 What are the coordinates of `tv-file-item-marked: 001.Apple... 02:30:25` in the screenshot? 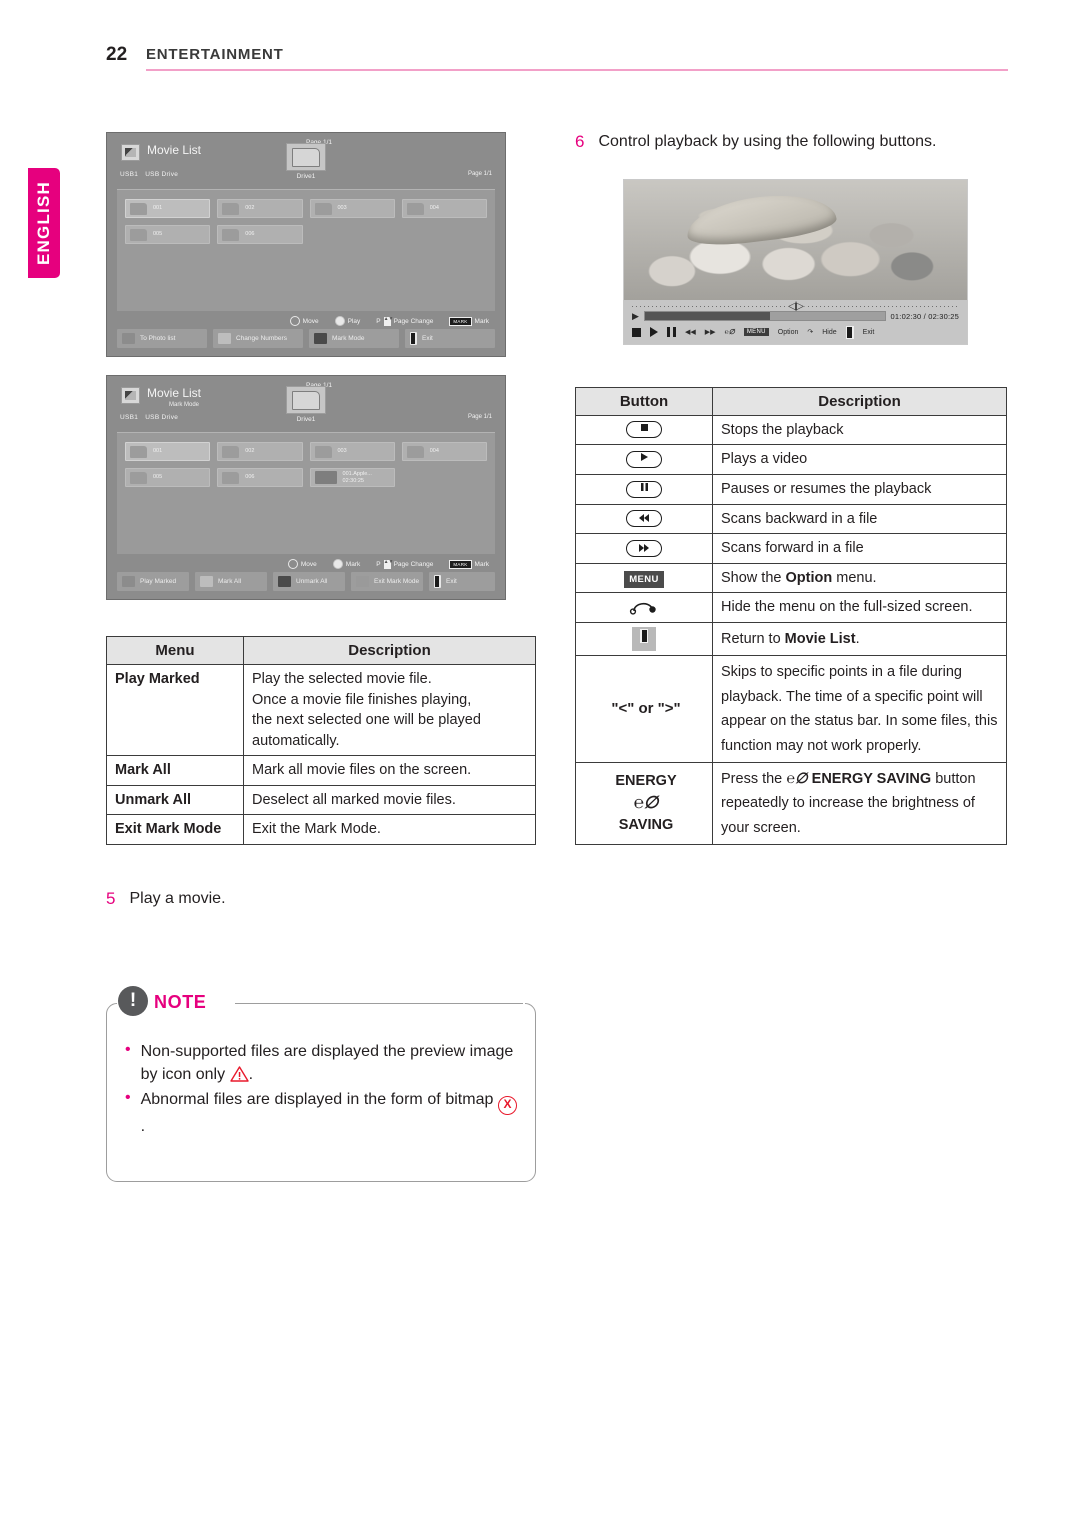 It's located at (352, 477).